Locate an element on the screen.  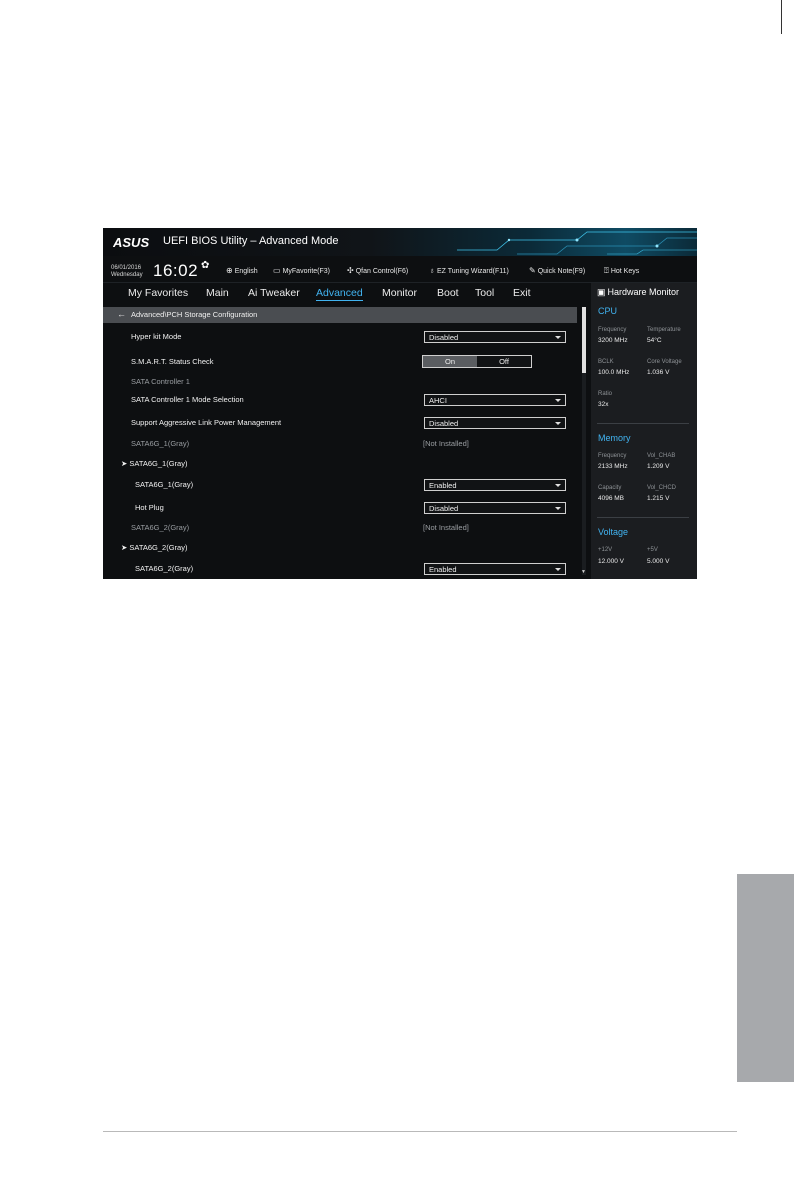
memory-frequency-label: Frequency is located at coordinates (612, 456).